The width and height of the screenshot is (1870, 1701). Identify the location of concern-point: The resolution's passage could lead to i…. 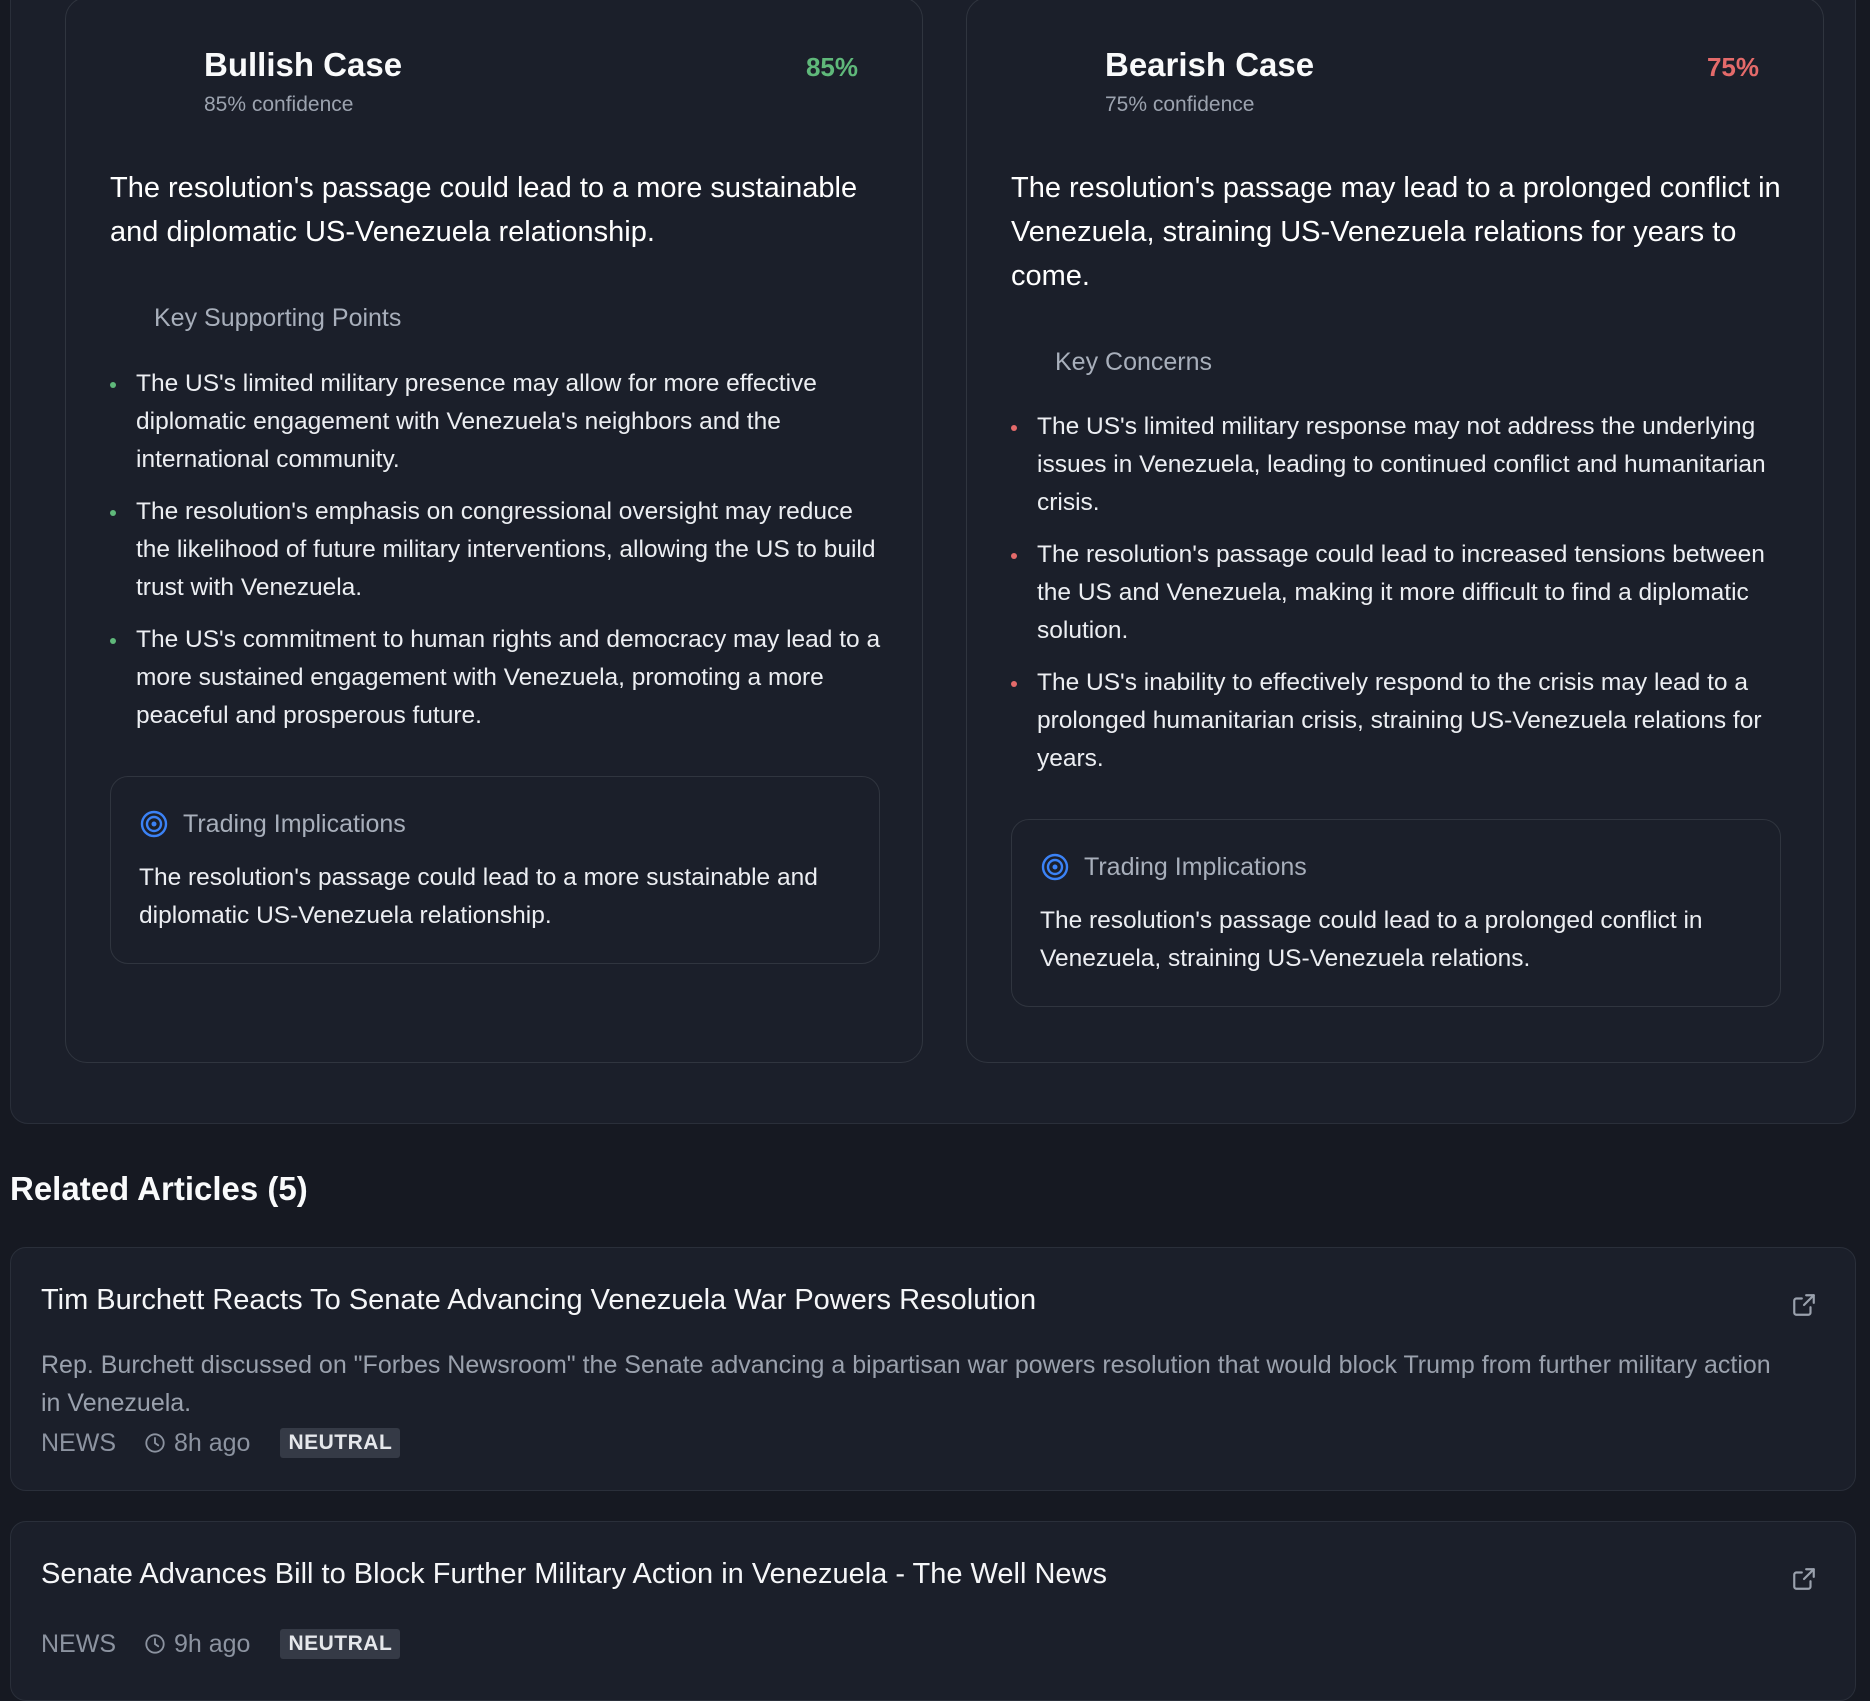
(1401, 593).